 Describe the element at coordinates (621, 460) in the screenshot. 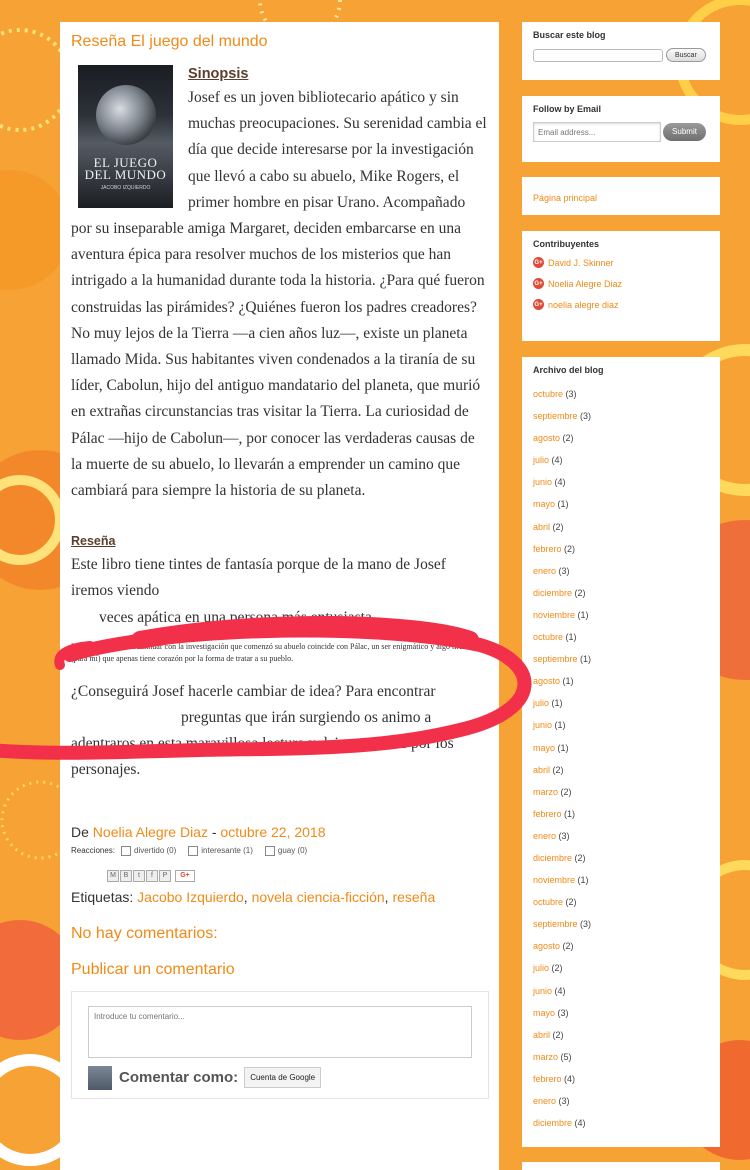

I see `archive-item: julio (4)` at that location.